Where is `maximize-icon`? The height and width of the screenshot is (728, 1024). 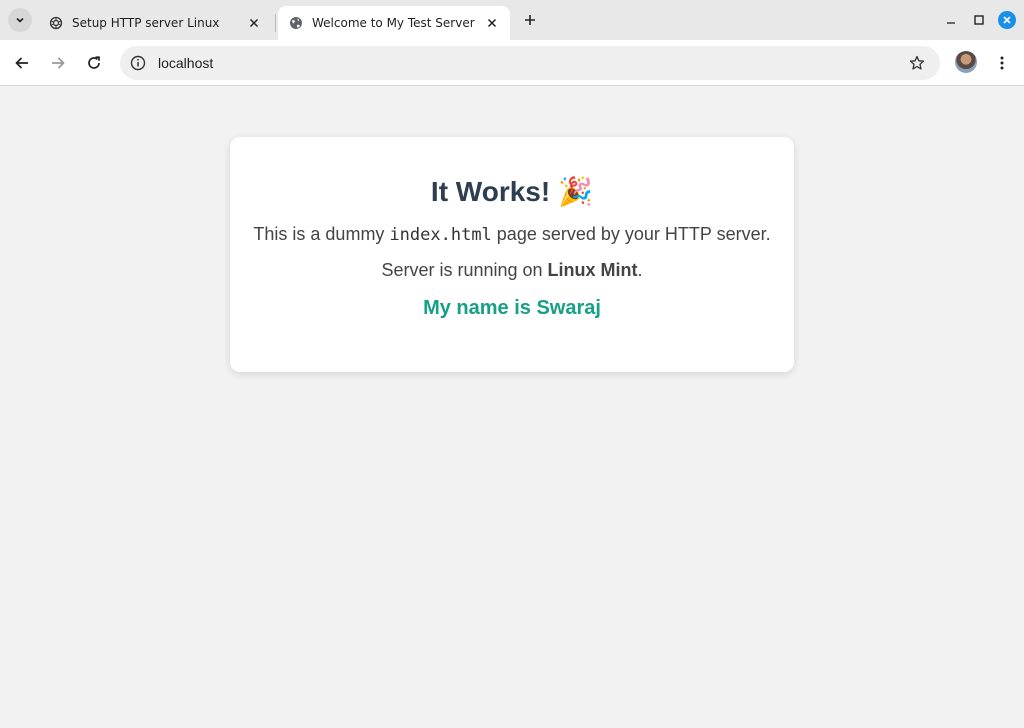
maximize-icon is located at coordinates (979, 20).